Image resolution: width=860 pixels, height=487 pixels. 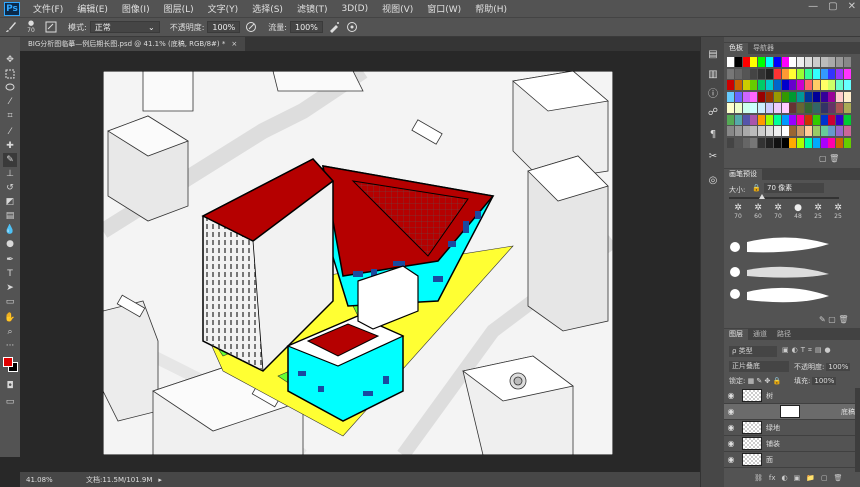 What do you see at coordinates (713, 74) in the screenshot?
I see `properties-panel-icon: ▥` at bounding box center [713, 74].